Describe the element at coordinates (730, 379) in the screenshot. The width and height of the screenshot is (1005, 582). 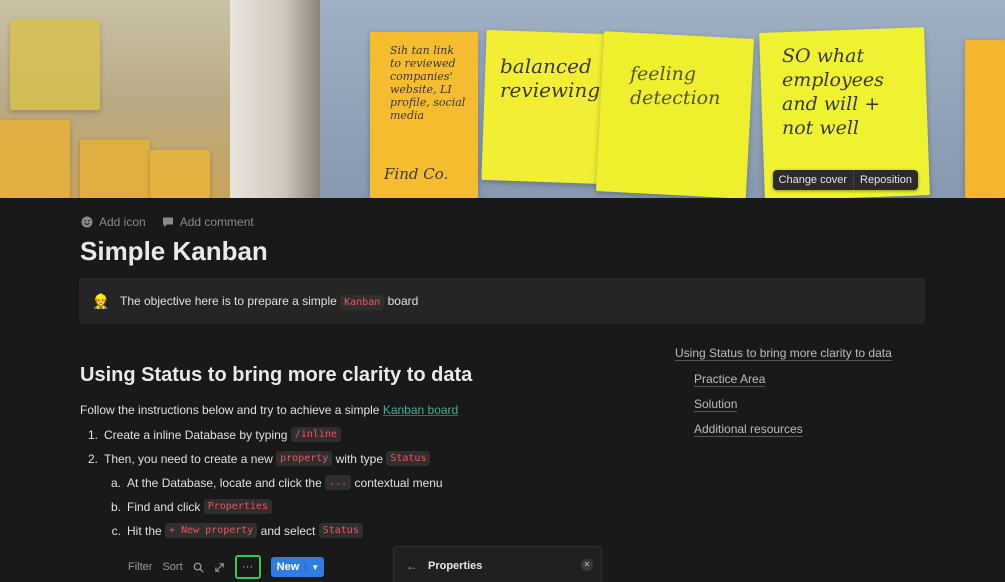
I see `toc-item-practice-area: Practice Area` at that location.